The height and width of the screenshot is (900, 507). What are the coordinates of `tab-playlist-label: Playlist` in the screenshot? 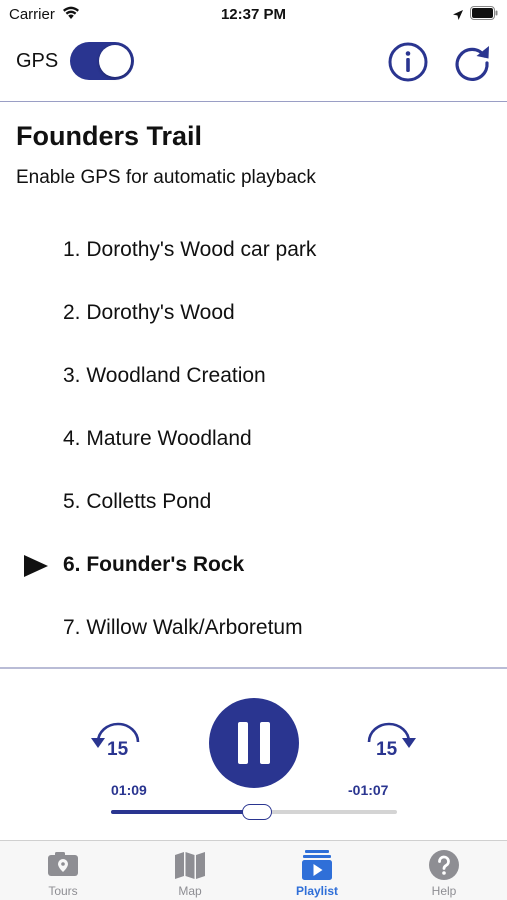 It's located at (317, 891).